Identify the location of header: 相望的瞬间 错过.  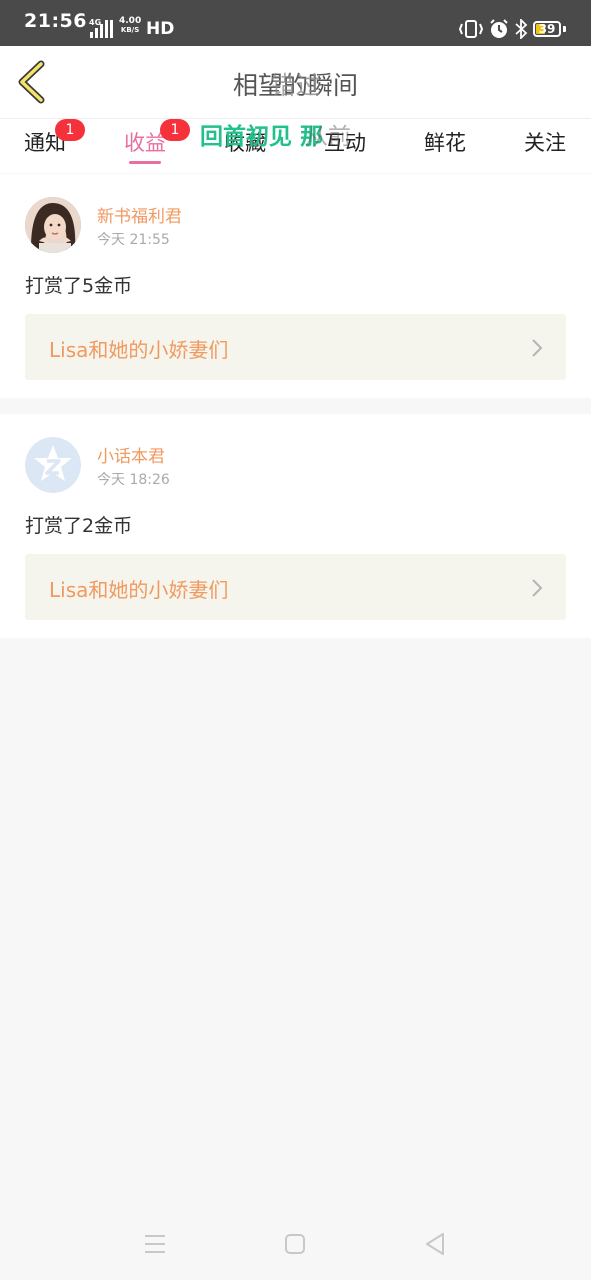
(295, 82).